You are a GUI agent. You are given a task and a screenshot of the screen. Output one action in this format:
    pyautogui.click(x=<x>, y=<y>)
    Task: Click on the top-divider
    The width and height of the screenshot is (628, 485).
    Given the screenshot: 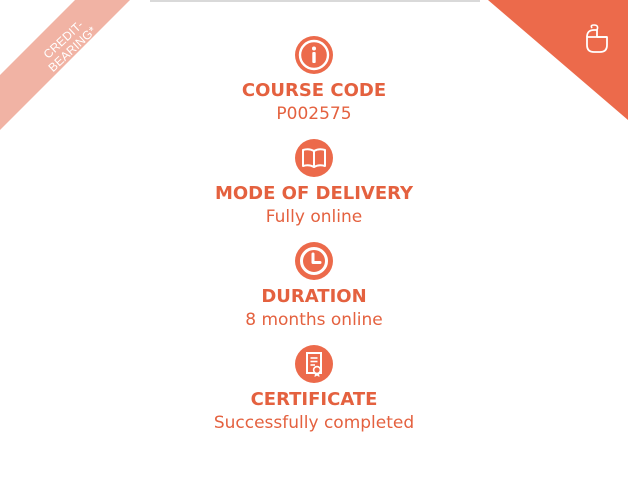 What is the action you would take?
    pyautogui.click(x=315, y=1)
    